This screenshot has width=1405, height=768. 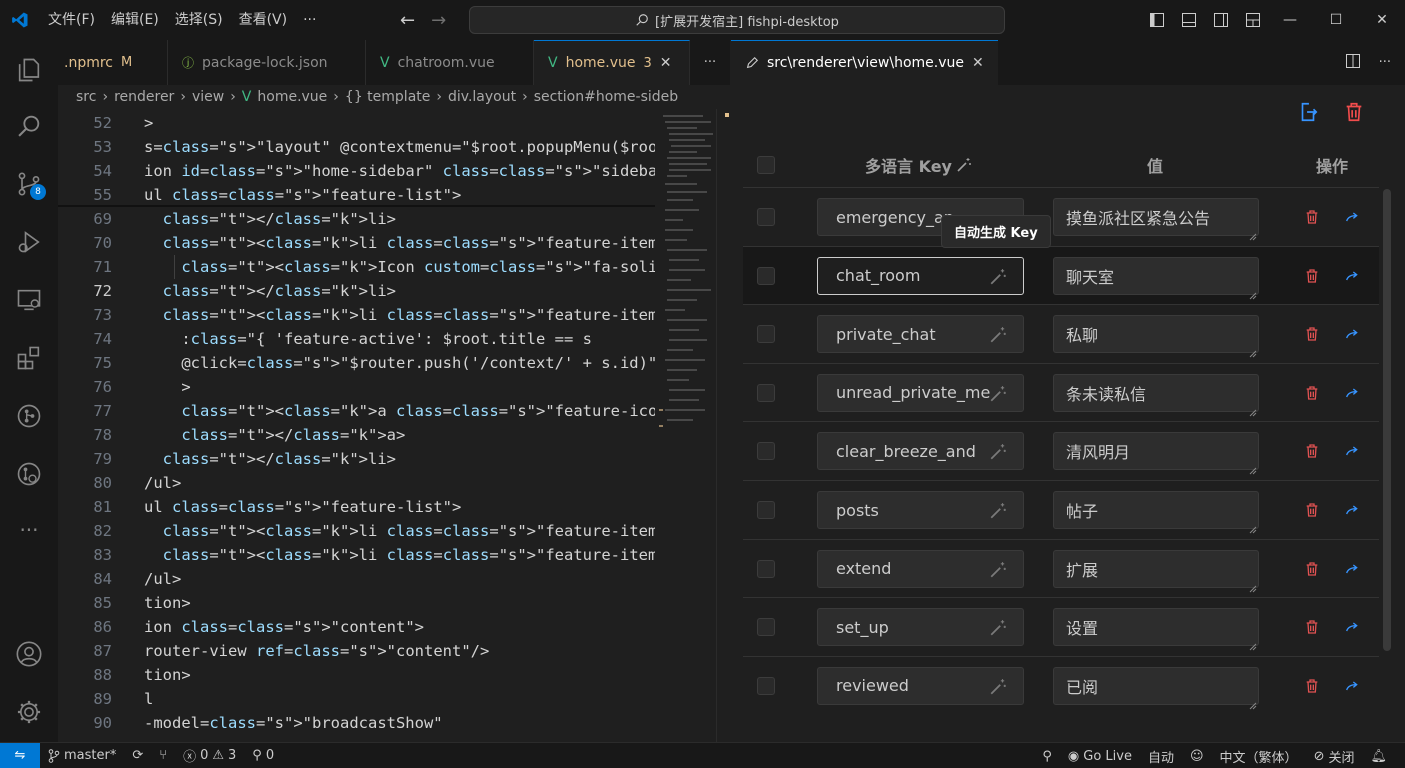 What do you see at coordinates (1290, 20) in the screenshot?
I see `minimize-button: —` at bounding box center [1290, 20].